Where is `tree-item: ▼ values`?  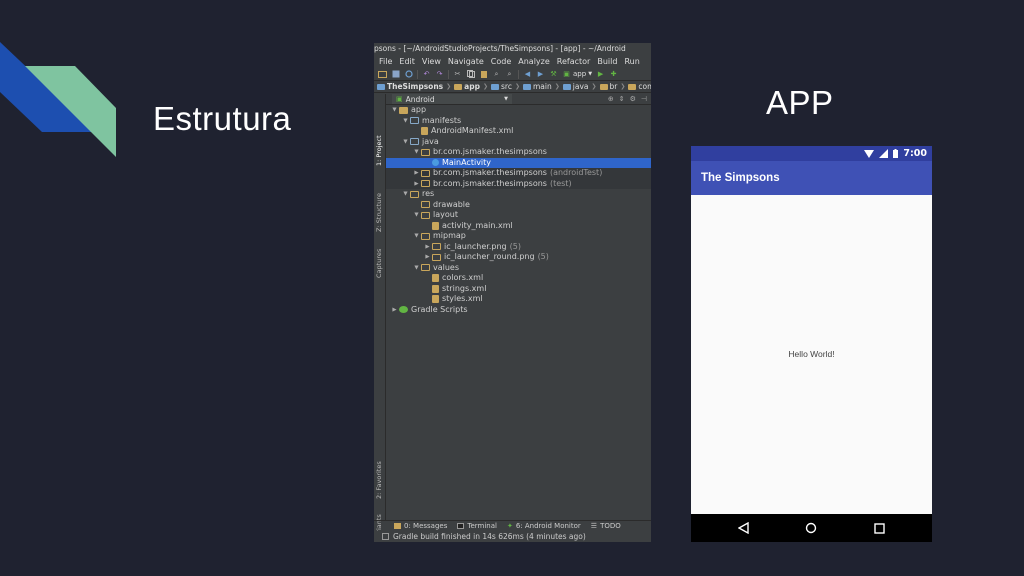
tree-item: ▼ values is located at coordinates (518, 268).